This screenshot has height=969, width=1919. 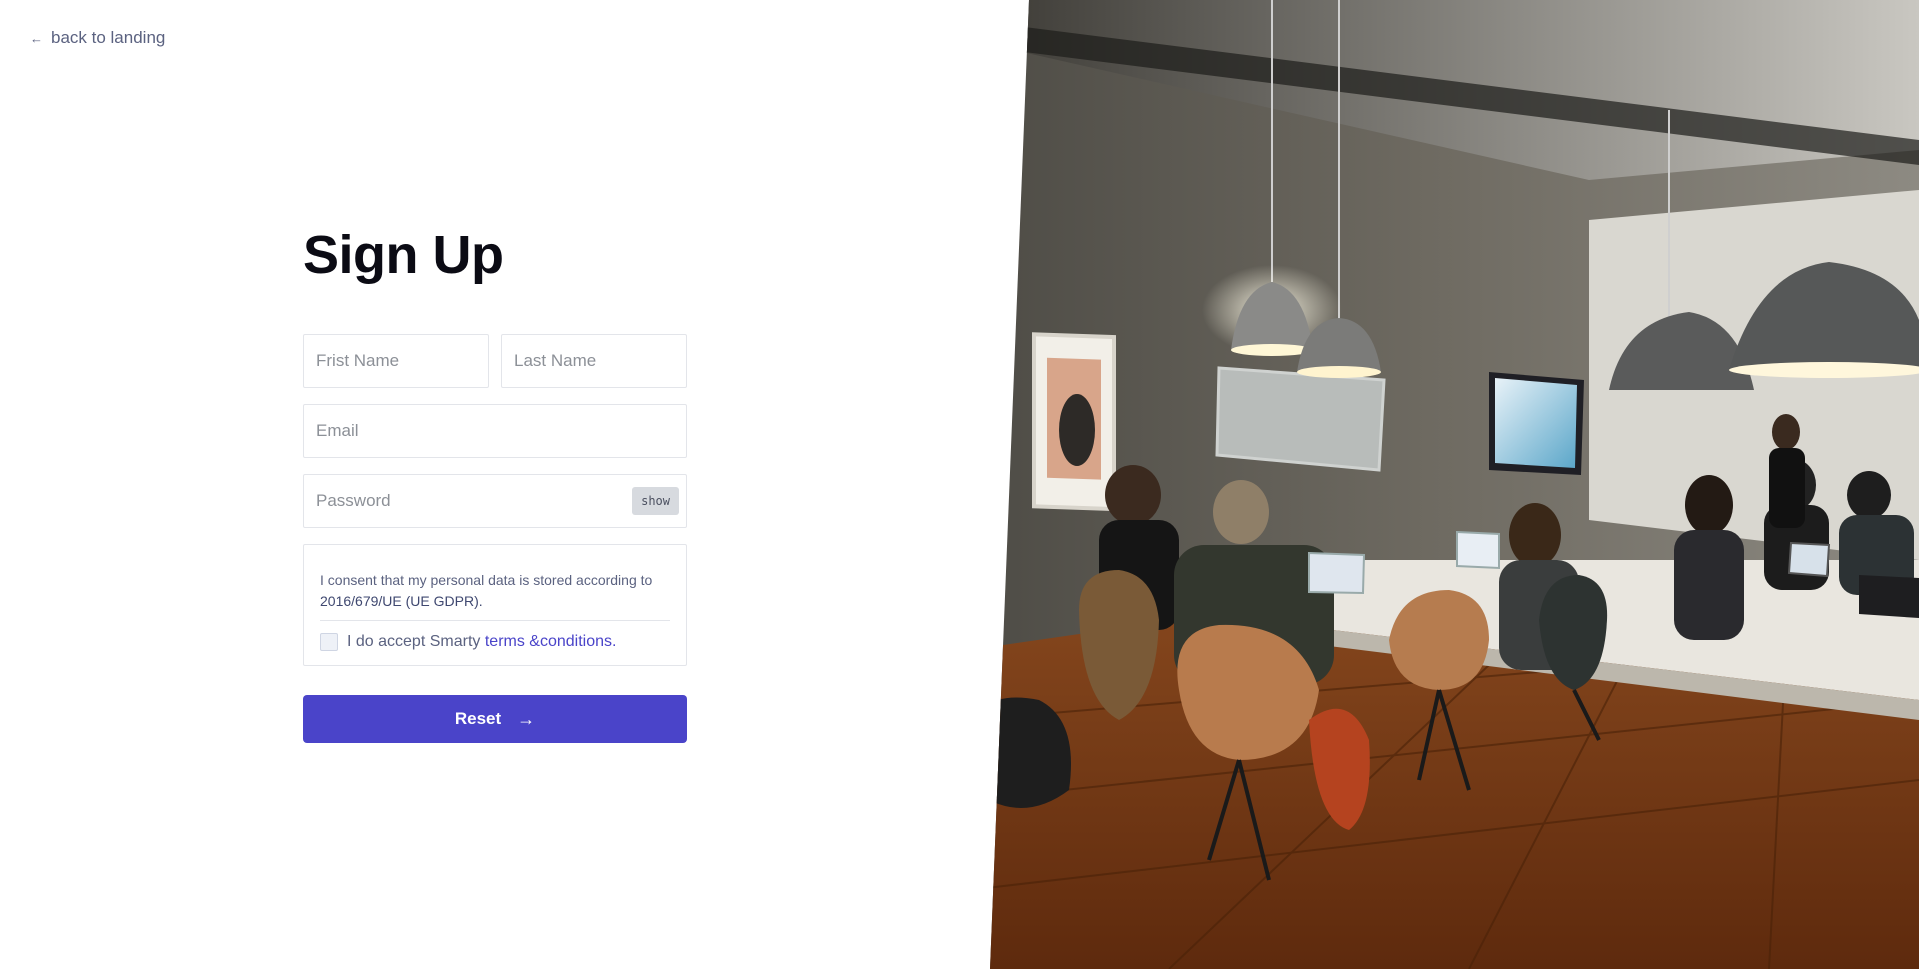 I want to click on accept-prefix: I do accept Smarty, so click(x=416, y=641).